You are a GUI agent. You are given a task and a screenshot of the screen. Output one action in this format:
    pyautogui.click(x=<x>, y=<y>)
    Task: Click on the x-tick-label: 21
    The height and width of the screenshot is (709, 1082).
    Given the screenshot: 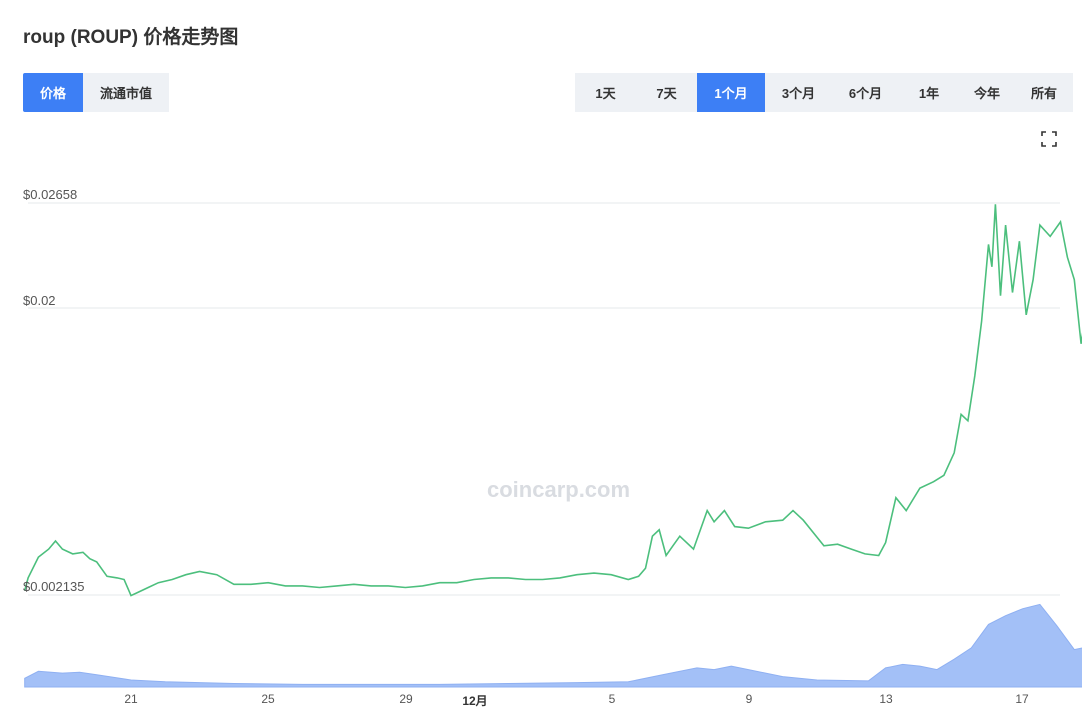 What is the action you would take?
    pyautogui.click(x=131, y=699)
    